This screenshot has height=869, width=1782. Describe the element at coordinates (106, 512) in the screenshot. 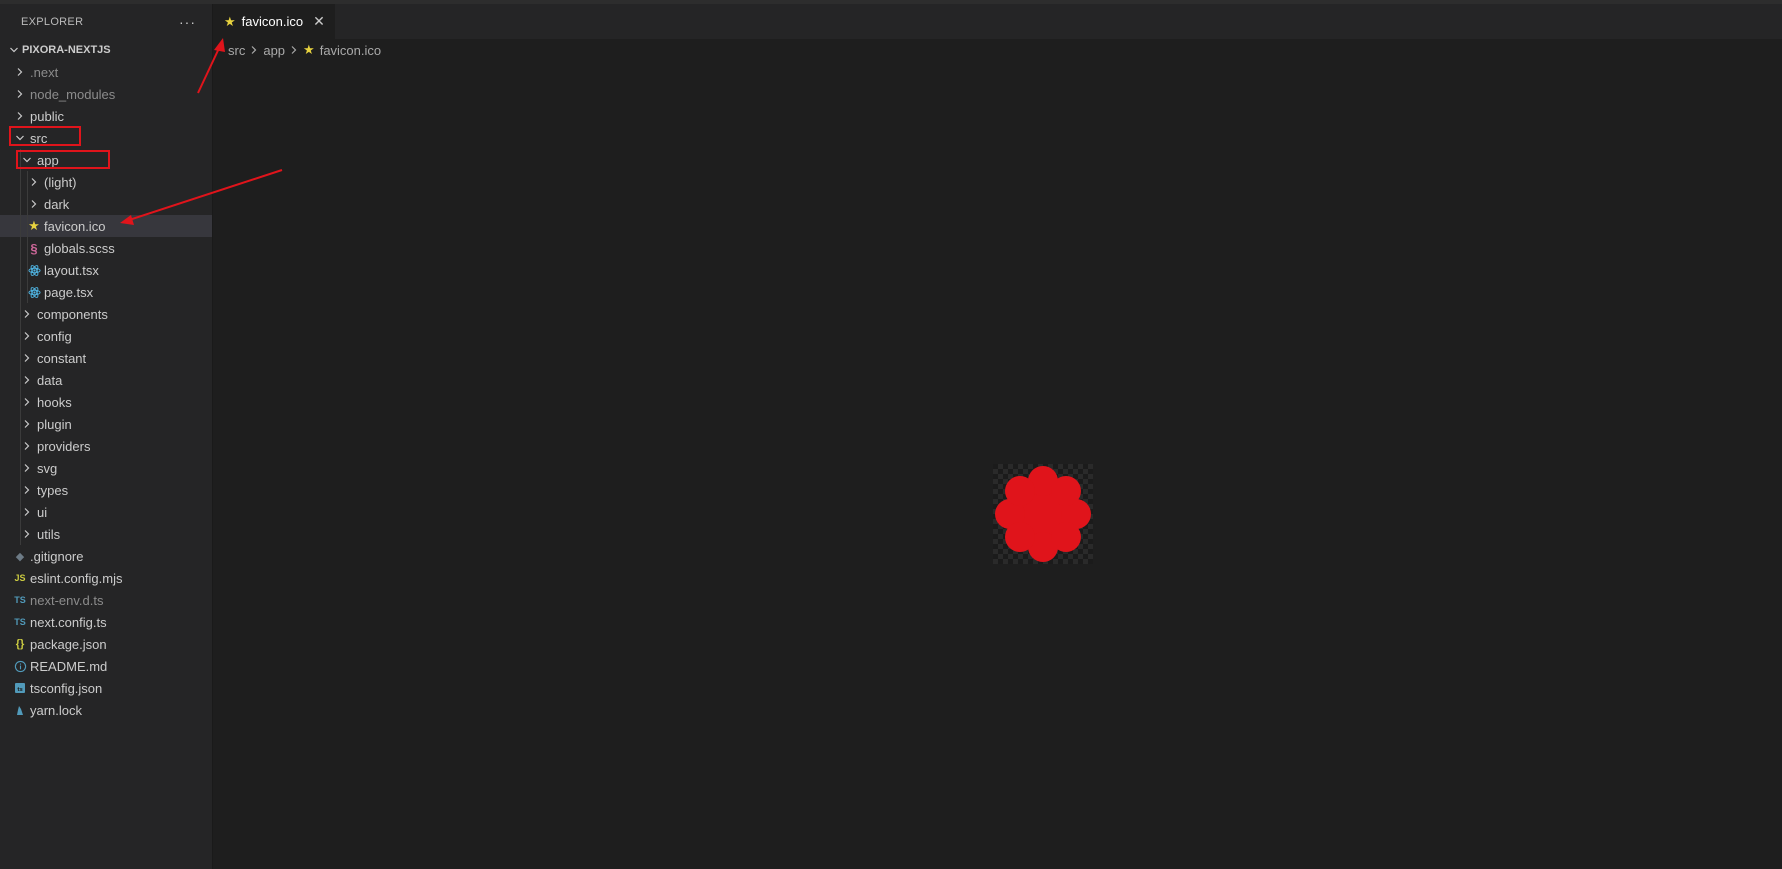

I see `tree-folder-ui: ui` at that location.